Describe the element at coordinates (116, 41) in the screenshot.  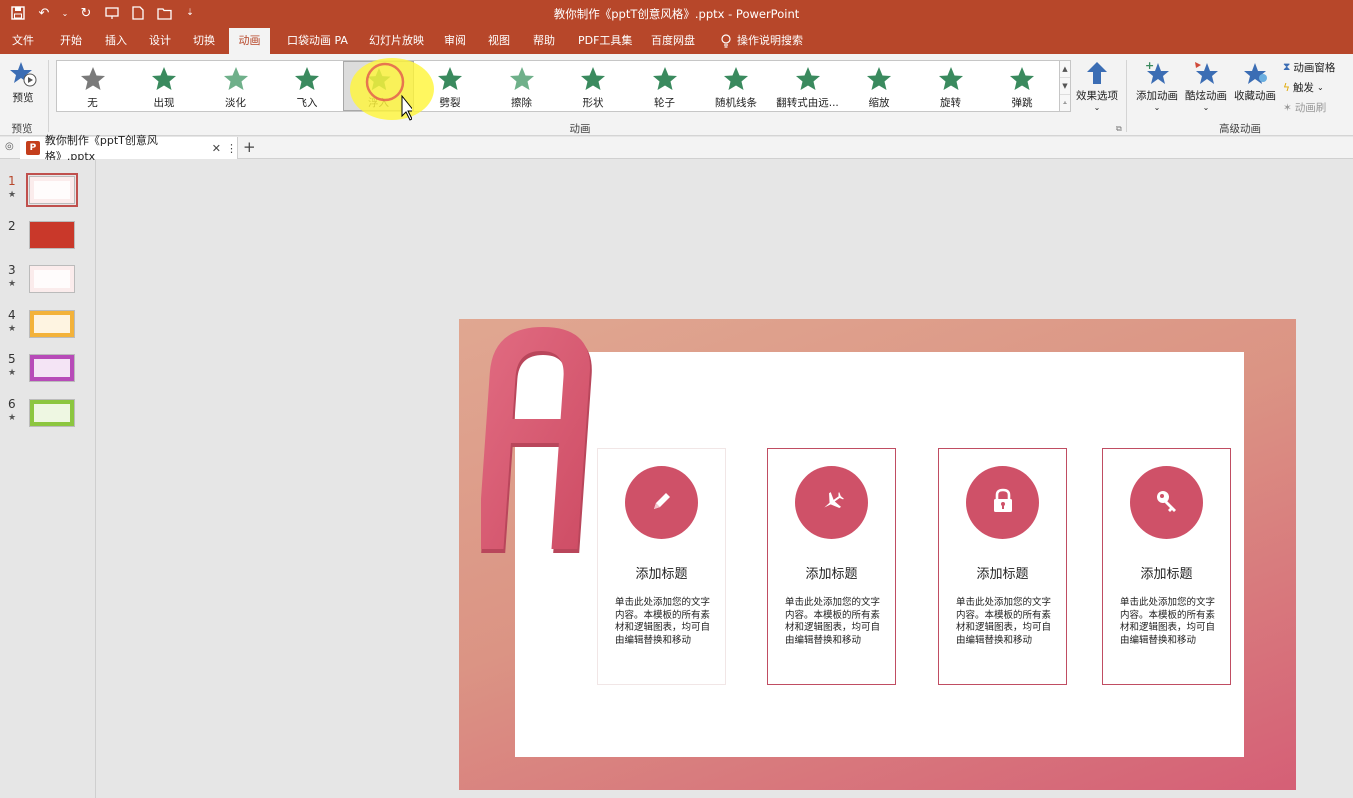
I see `tab-insert: 插入` at that location.